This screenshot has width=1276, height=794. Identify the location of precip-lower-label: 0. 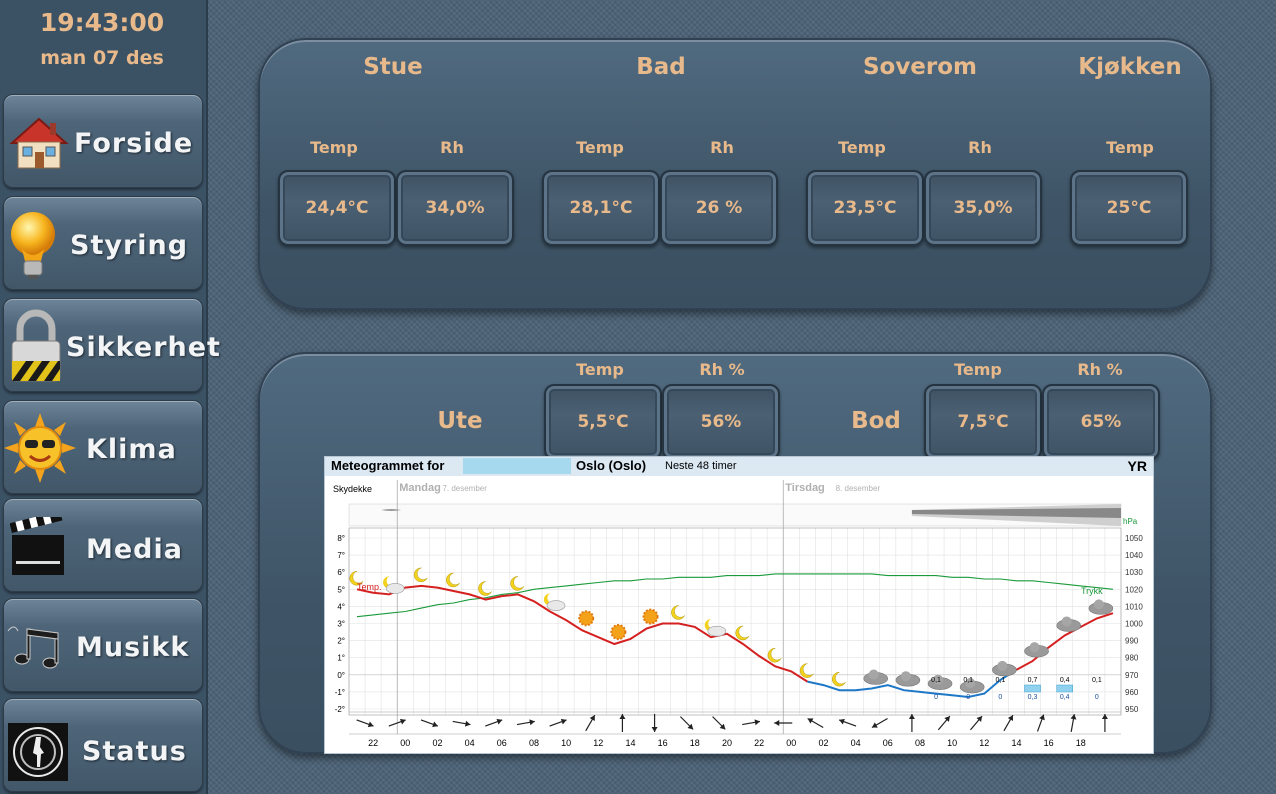
(1000, 697).